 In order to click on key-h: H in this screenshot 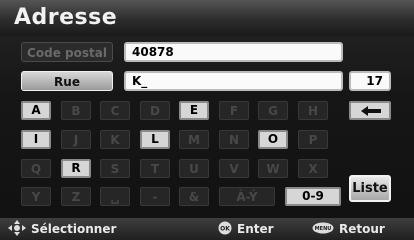, I will do `click(313, 110)`.